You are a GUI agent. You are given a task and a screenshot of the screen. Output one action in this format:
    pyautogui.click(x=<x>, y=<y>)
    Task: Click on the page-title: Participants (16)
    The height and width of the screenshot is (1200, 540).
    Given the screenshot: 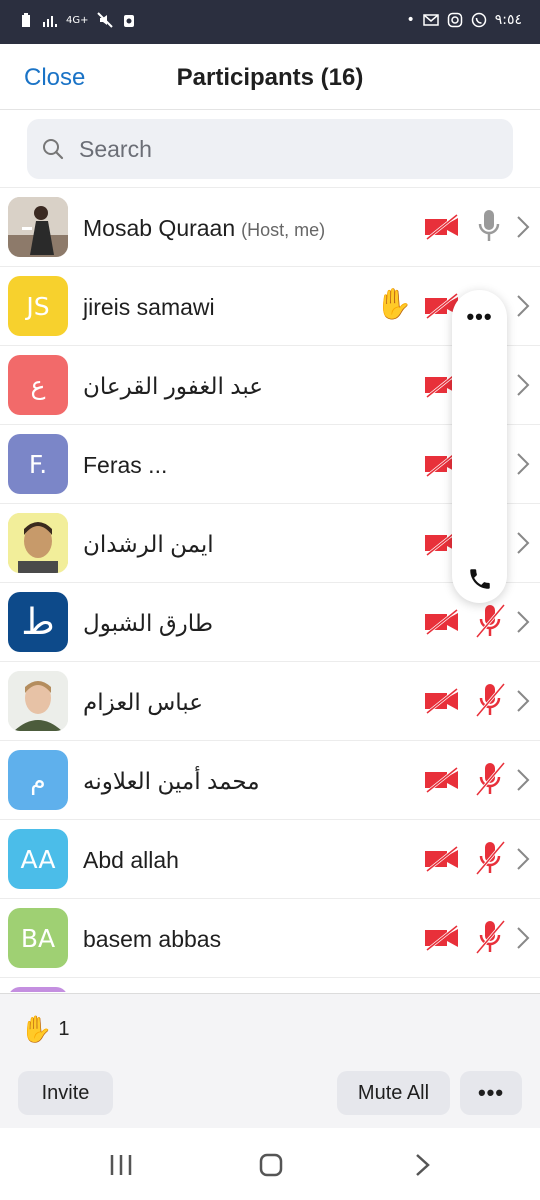 What is the action you would take?
    pyautogui.click(x=270, y=77)
    